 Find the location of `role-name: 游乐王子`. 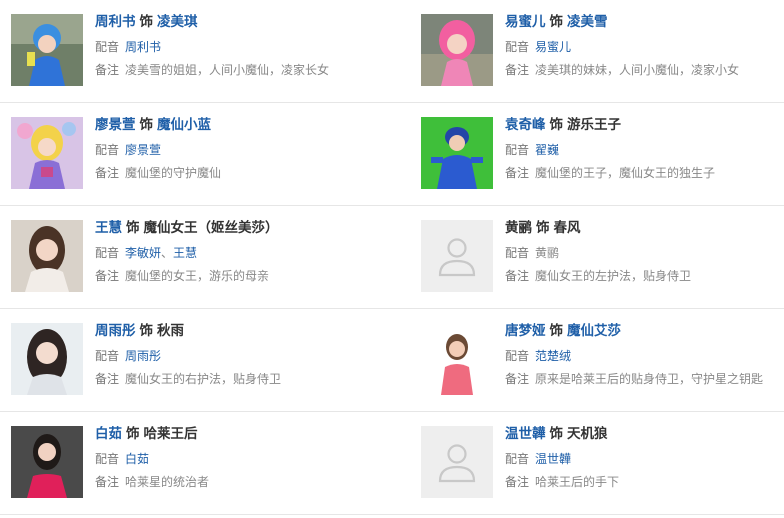

role-name: 游乐王子 is located at coordinates (594, 125).